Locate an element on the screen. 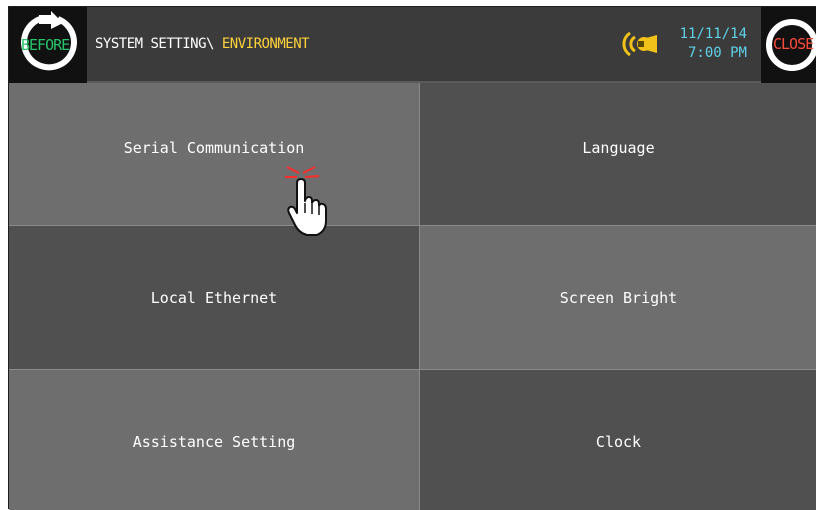  tile-label: Clock is located at coordinates (618, 442).